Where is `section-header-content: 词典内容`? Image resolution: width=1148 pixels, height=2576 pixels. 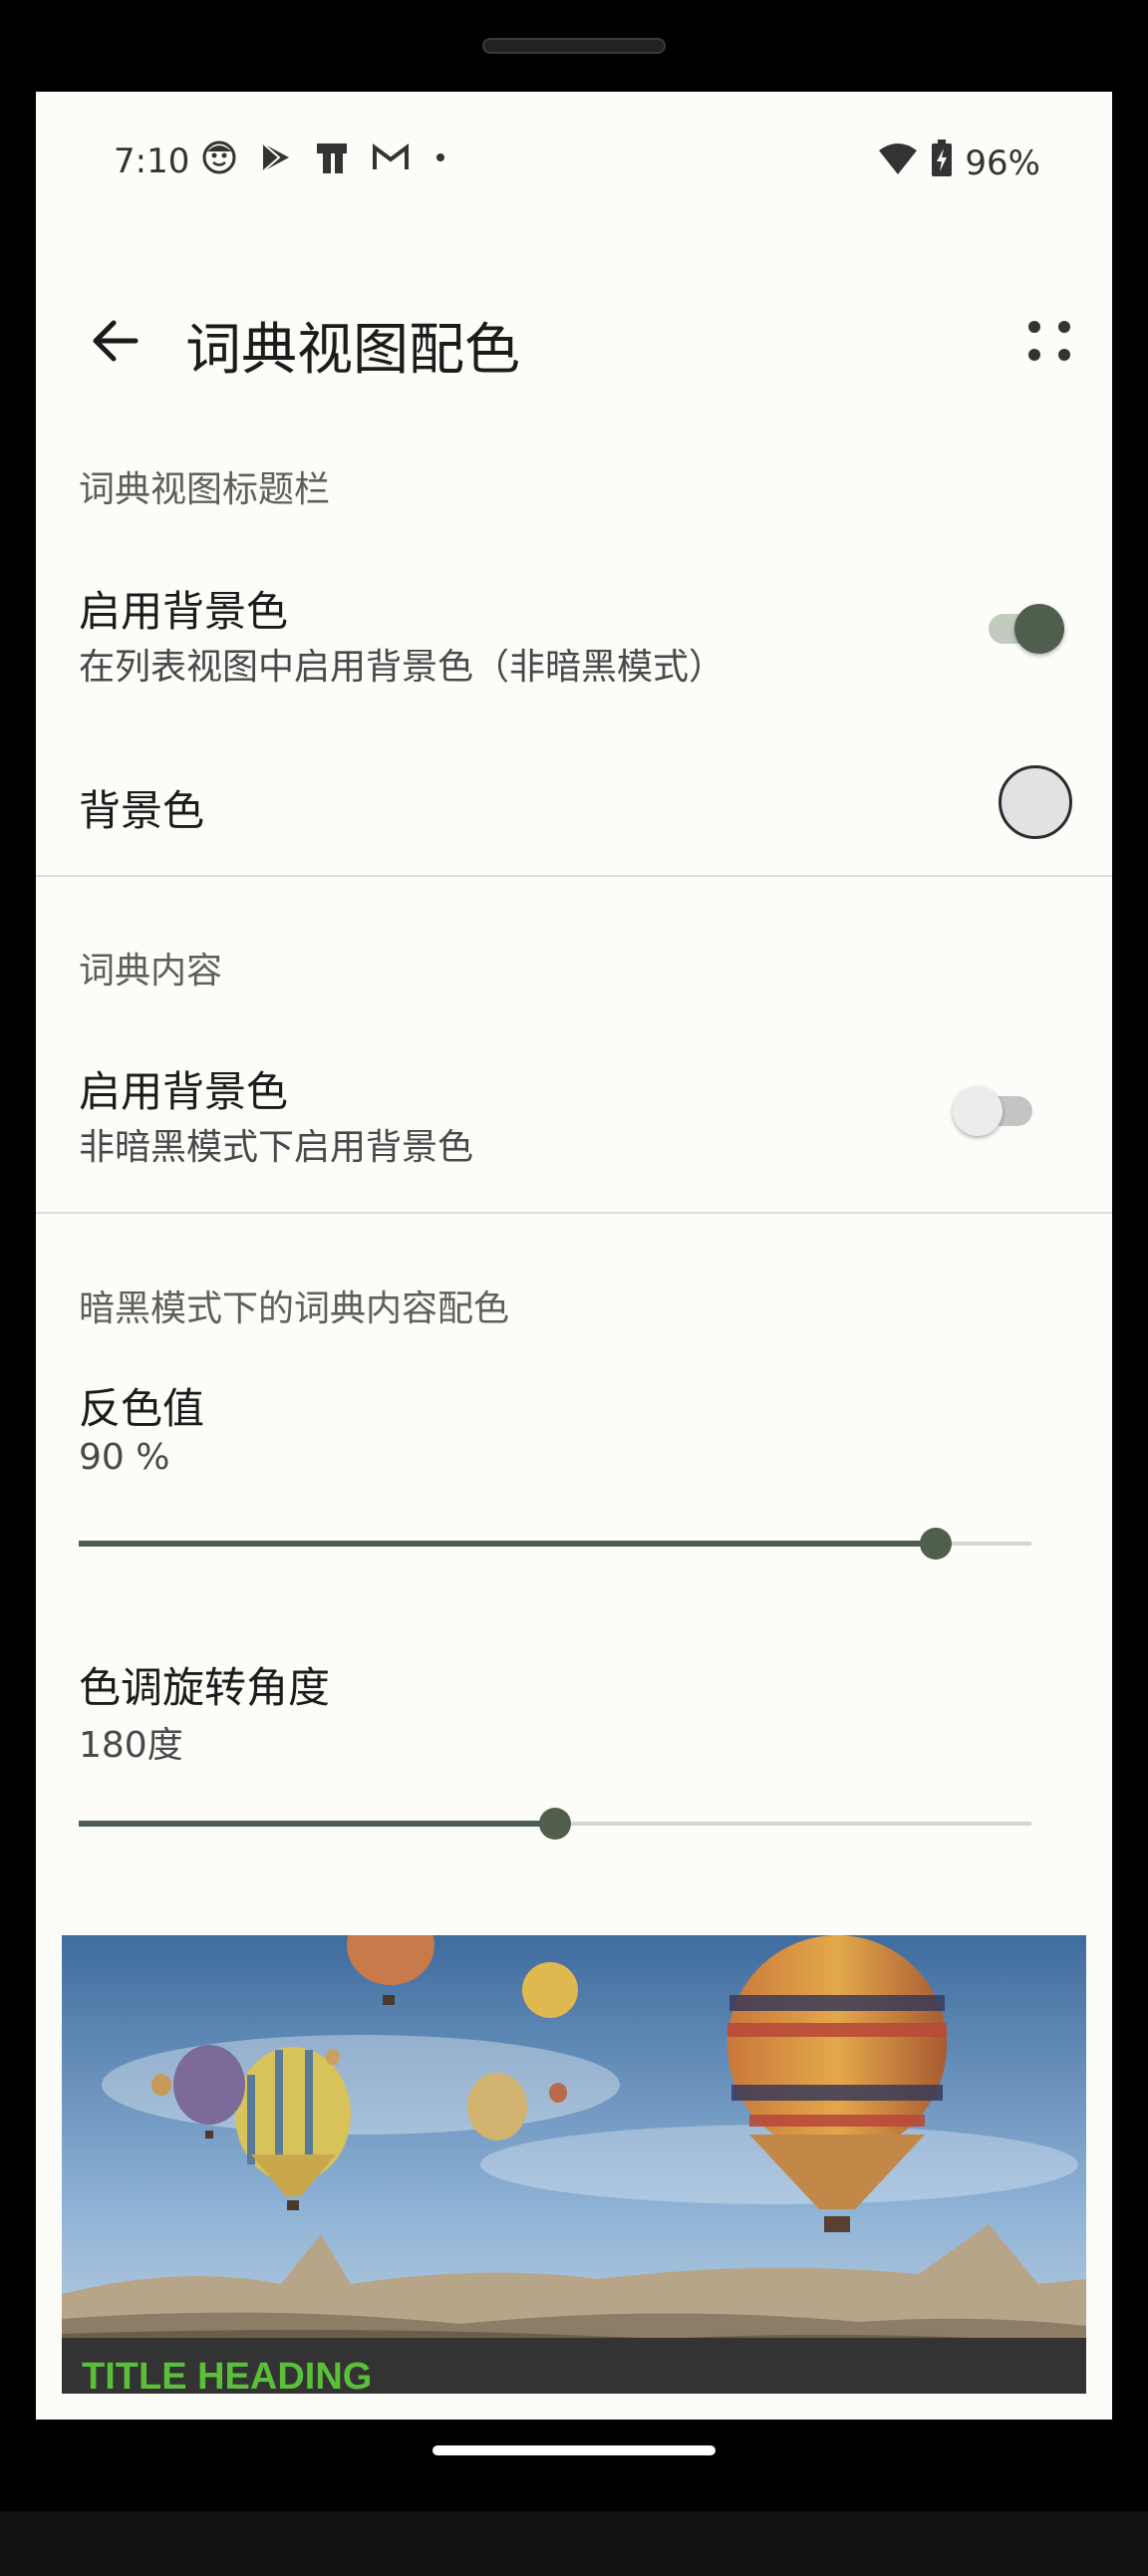 section-header-content: 词典内容 is located at coordinates (151, 971).